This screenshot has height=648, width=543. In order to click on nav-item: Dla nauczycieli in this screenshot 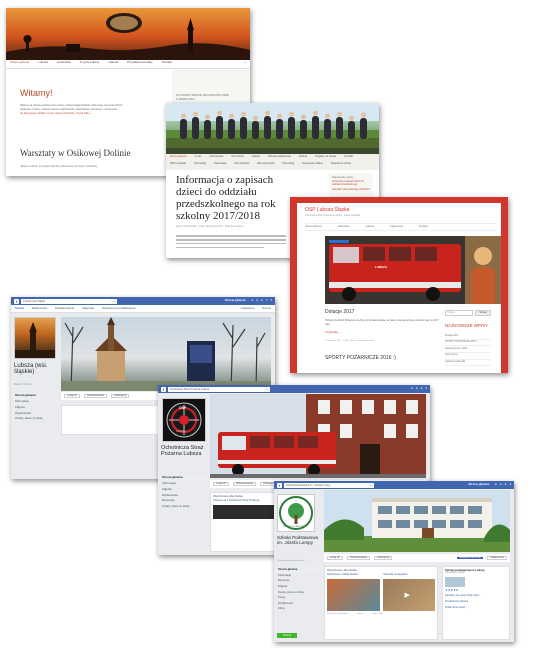, I will do `click(265, 165)`.